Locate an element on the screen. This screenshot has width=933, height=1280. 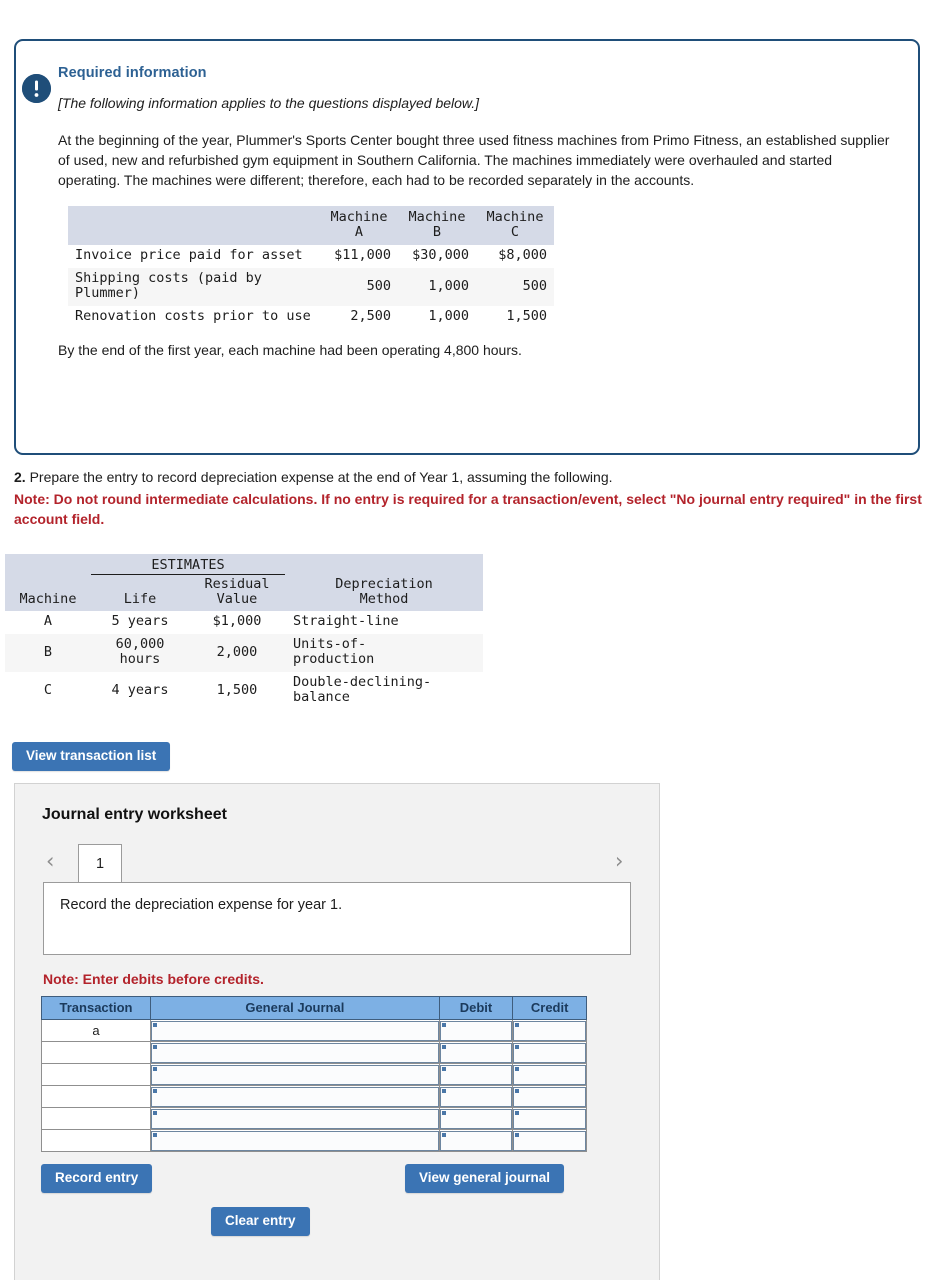
header-b-line2: B is located at coordinates (437, 232).